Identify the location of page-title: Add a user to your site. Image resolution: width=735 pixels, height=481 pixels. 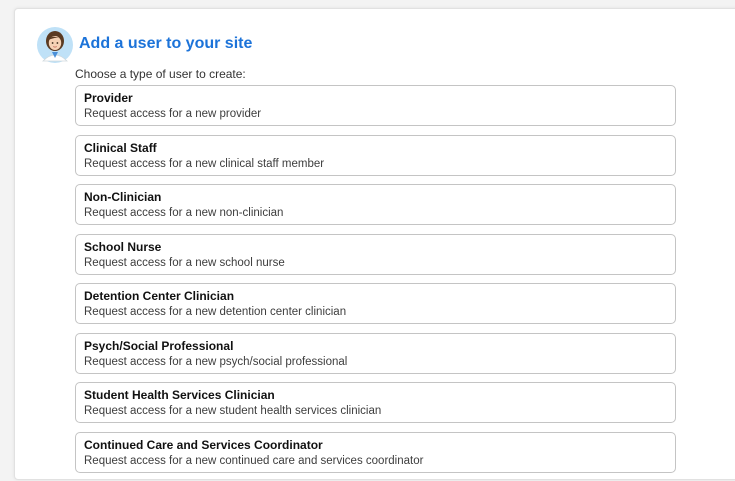
(166, 43).